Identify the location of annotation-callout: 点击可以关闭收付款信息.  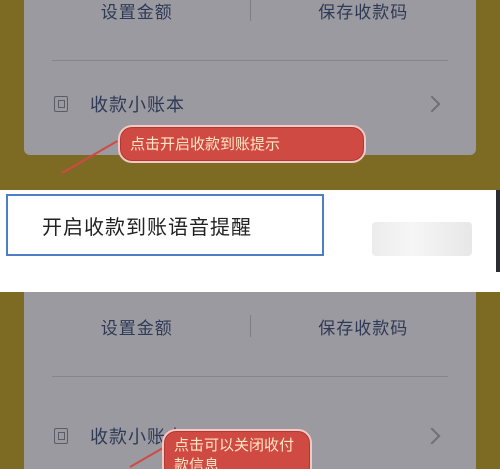
(237, 449).